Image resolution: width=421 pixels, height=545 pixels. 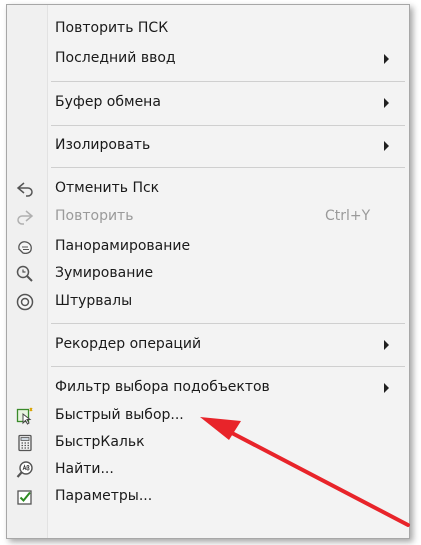 I want to click on quick-select-icon, so click(x=25, y=416).